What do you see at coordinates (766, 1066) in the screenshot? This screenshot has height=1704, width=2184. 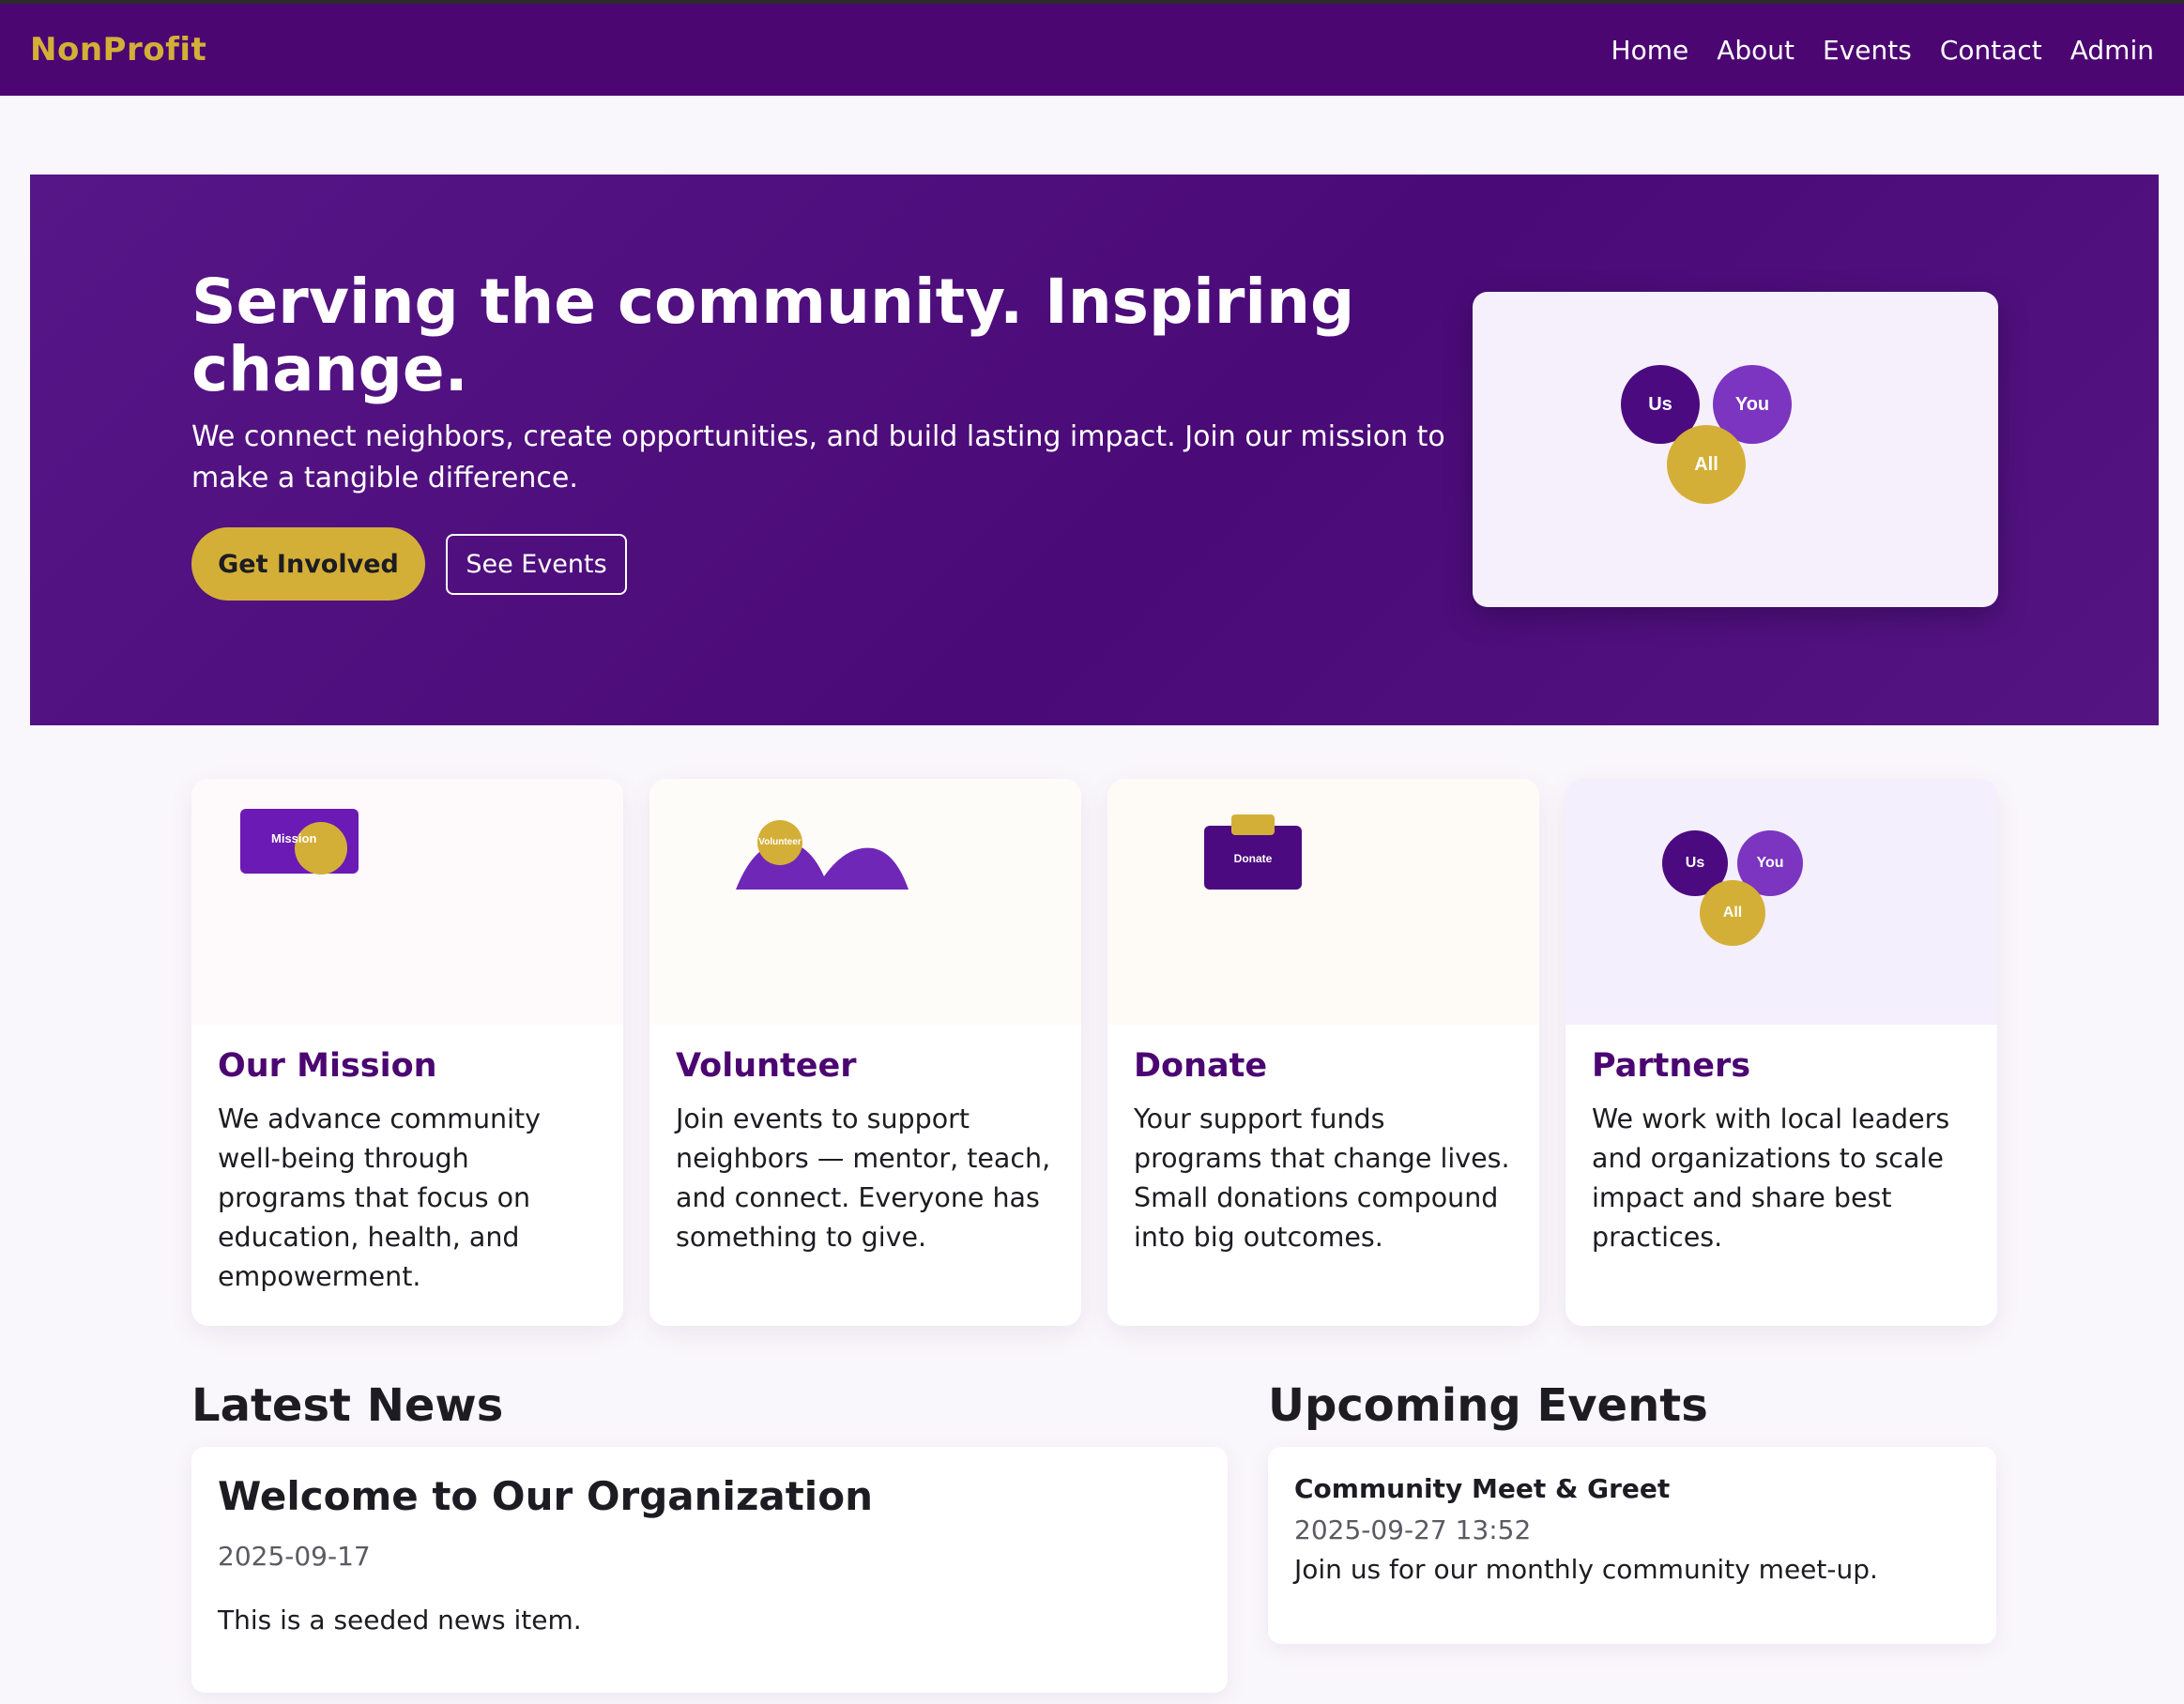 I see `card-title: Volunteer` at bounding box center [766, 1066].